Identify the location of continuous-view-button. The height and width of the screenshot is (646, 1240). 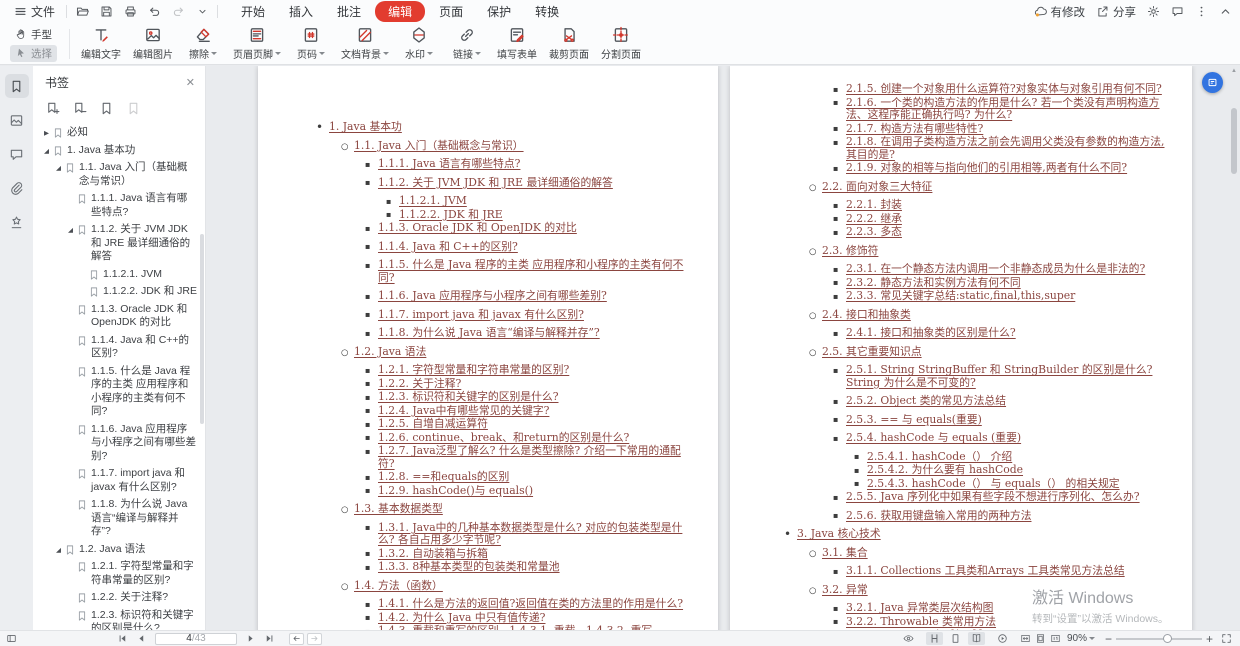
(934, 638).